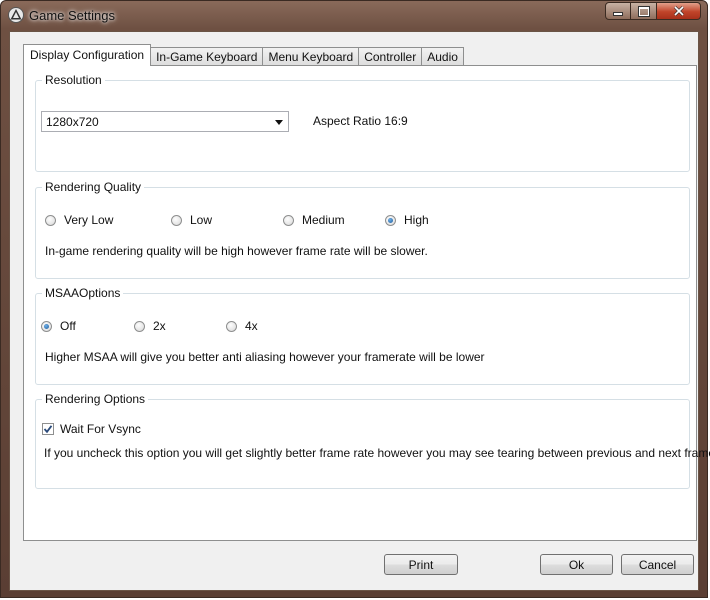 This screenshot has height=600, width=710. Describe the element at coordinates (58, 326) in the screenshot. I see `msaa-radio-off: Off` at that location.